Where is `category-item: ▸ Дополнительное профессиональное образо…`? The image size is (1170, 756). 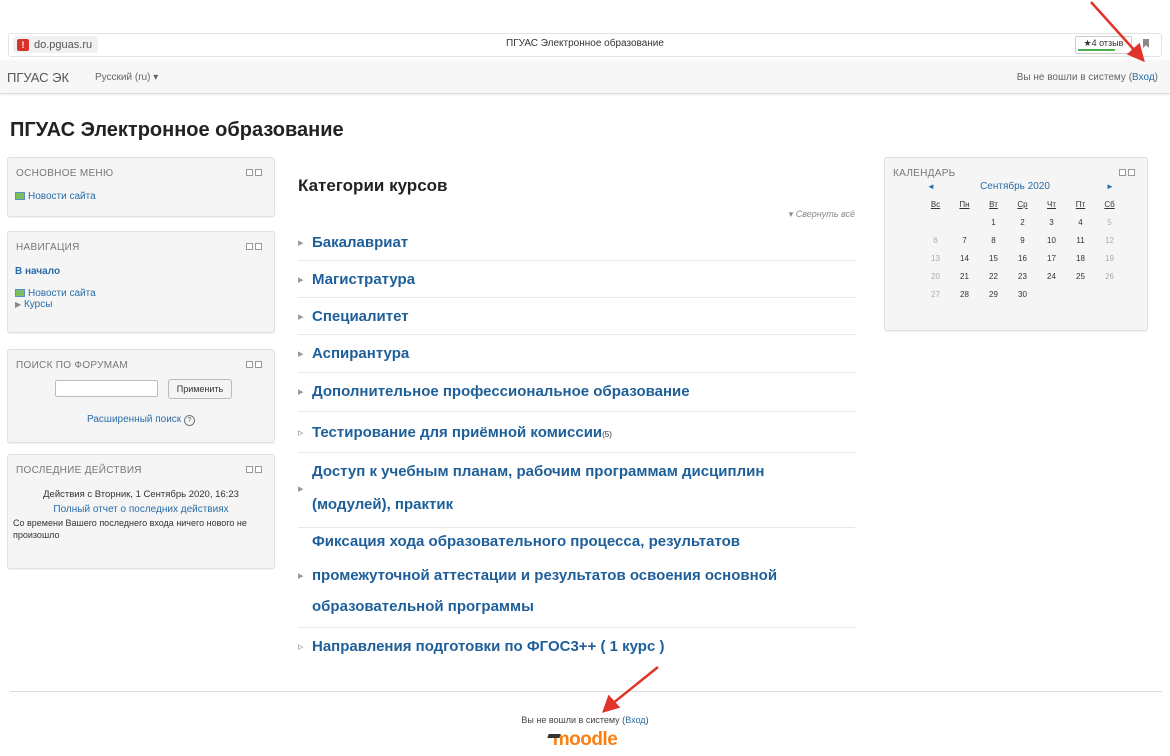
category-item: ▸ Дополнительное профессиональное образо… is located at coordinates (576, 393).